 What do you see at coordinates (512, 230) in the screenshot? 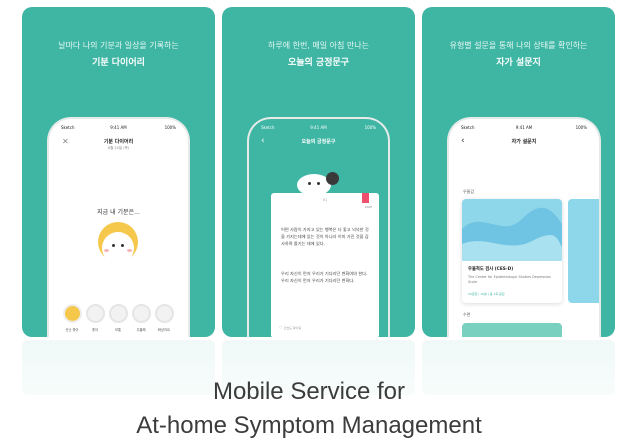
I see `card-illustration` at bounding box center [512, 230].